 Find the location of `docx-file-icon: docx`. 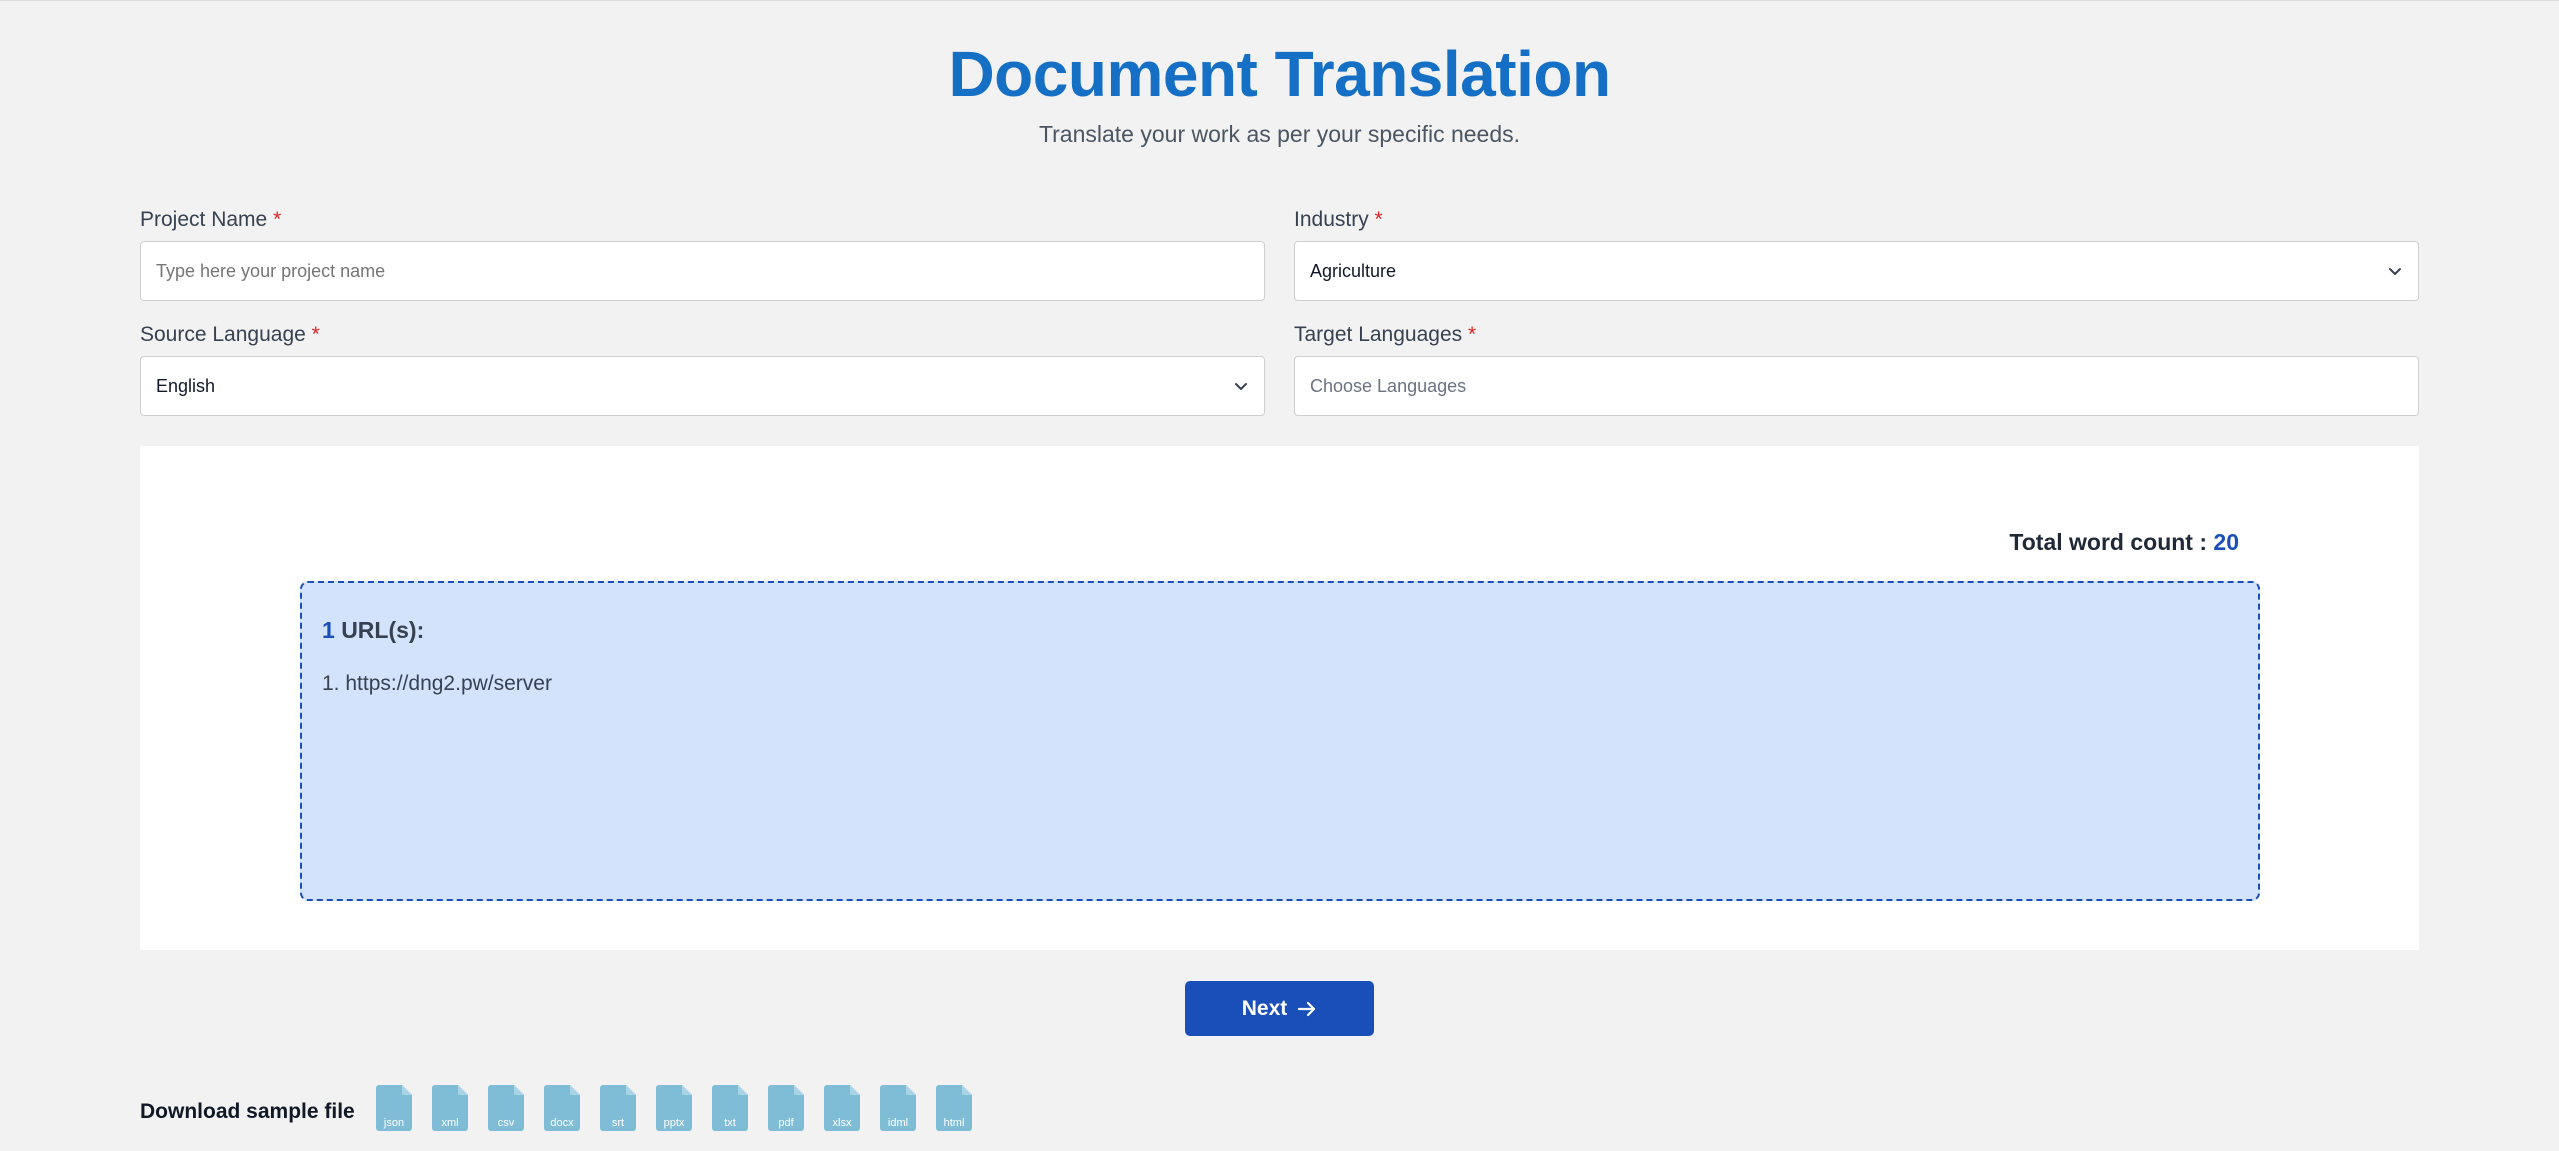

docx-file-icon: docx is located at coordinates (562, 1108).